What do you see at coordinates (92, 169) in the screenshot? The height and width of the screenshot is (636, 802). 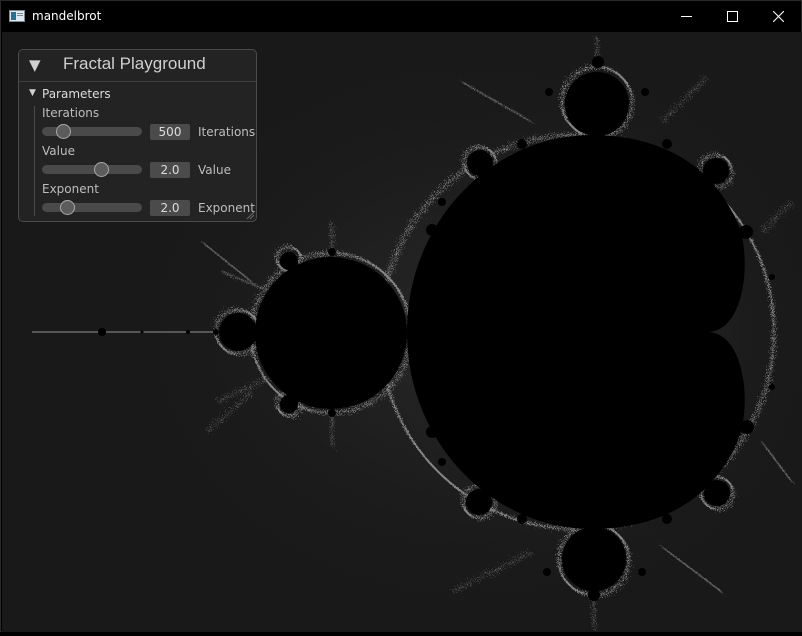 I see `value-slider` at bounding box center [92, 169].